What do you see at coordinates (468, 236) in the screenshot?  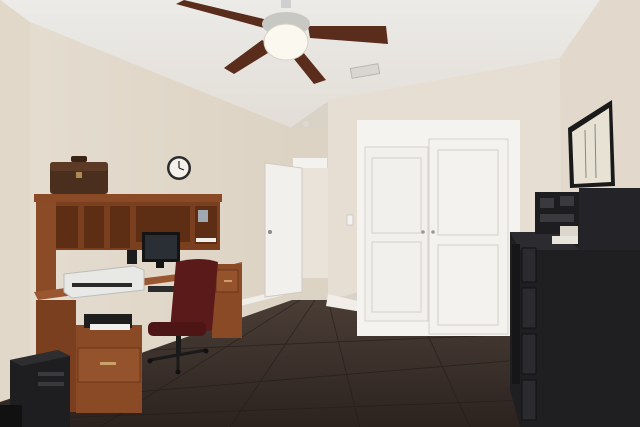 I see `closet-door-right` at bounding box center [468, 236].